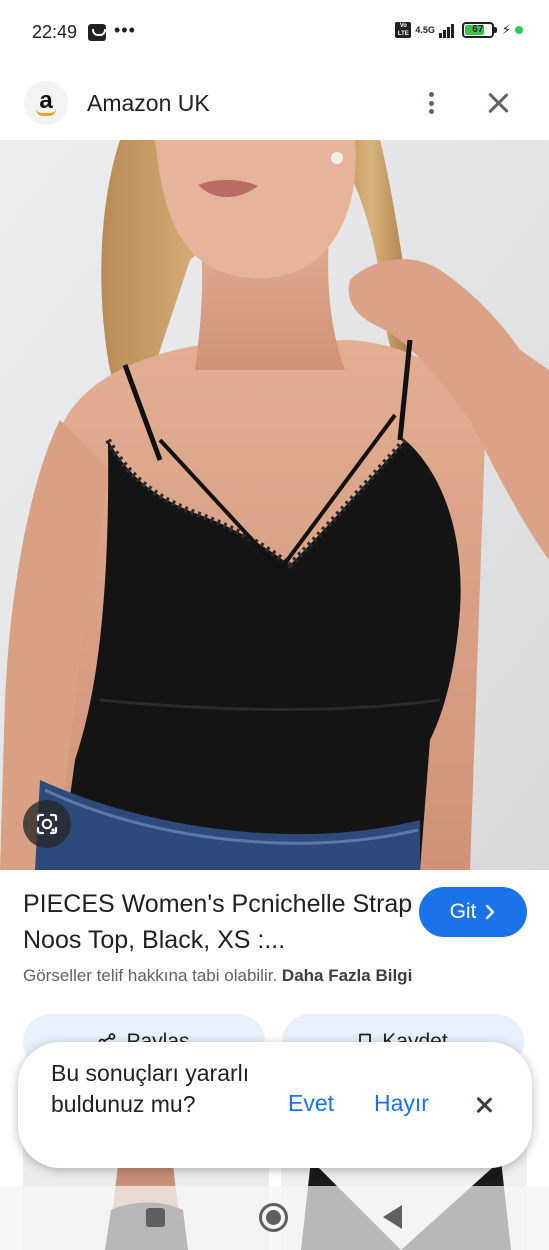 The height and width of the screenshot is (1250, 549). What do you see at coordinates (506, 29) in the screenshot?
I see `charging-icon: ⚡` at bounding box center [506, 29].